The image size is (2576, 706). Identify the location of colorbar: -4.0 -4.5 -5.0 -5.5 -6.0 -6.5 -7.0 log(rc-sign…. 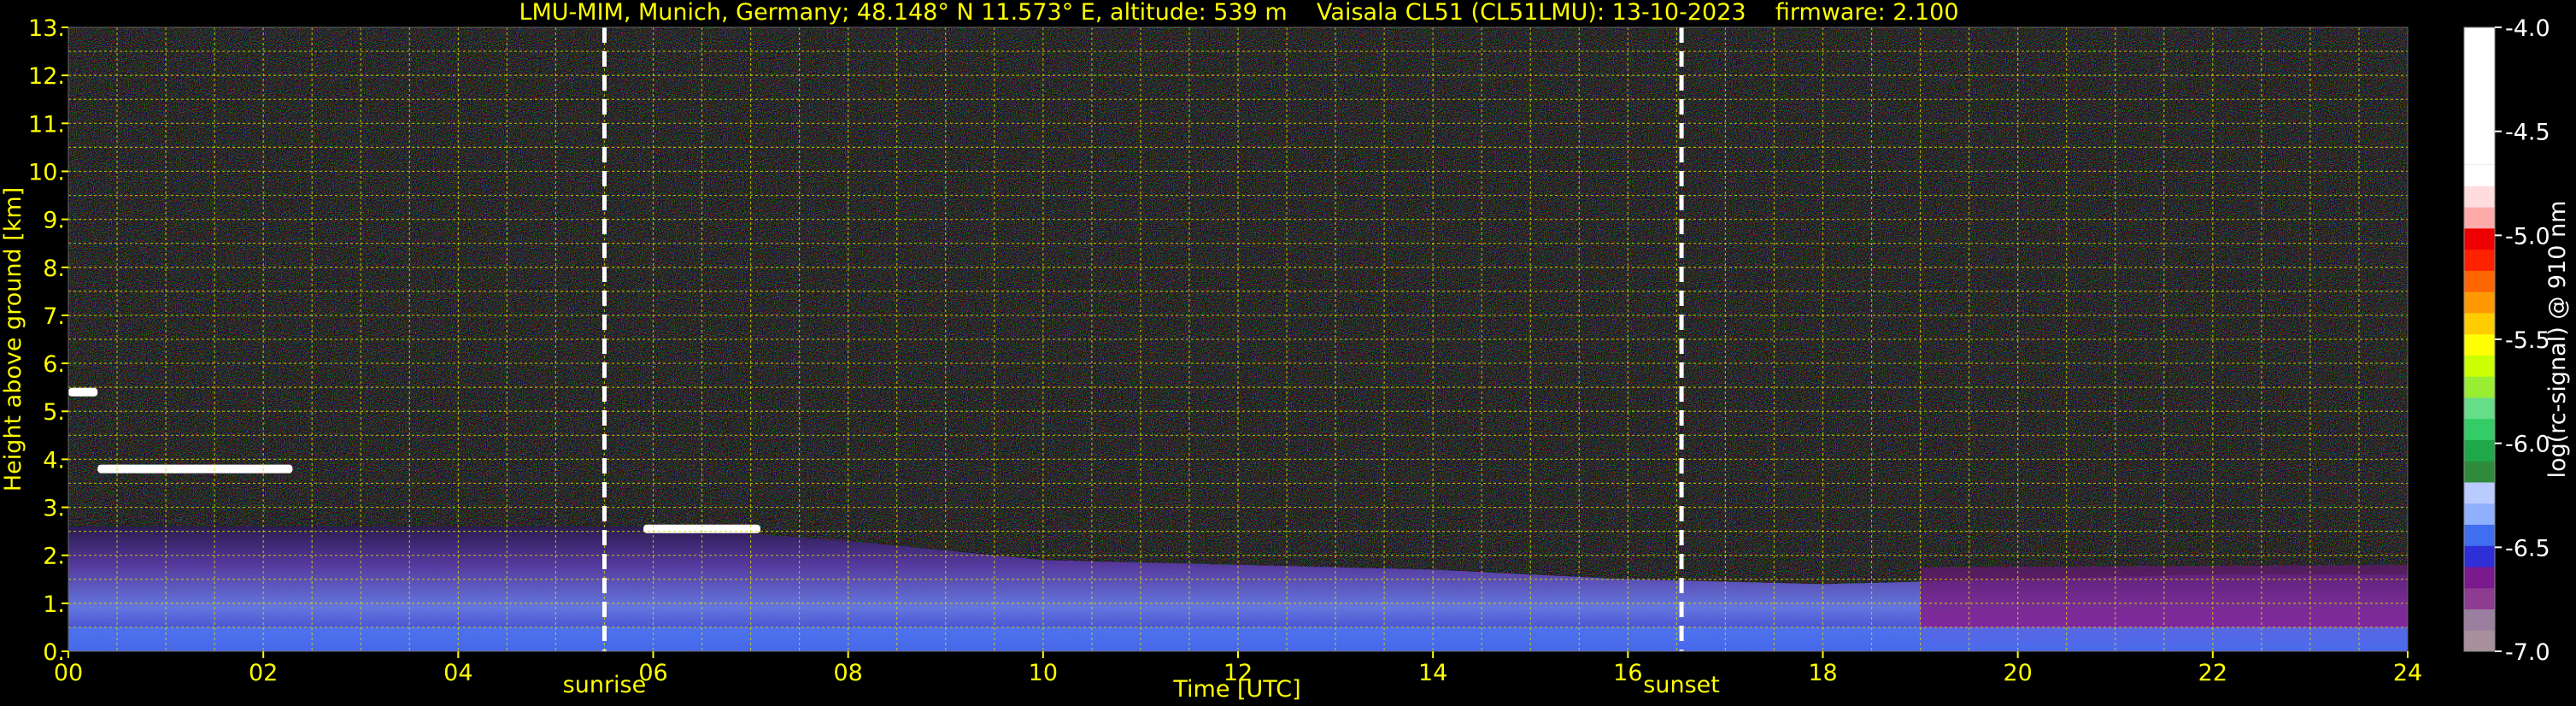
(2517, 340).